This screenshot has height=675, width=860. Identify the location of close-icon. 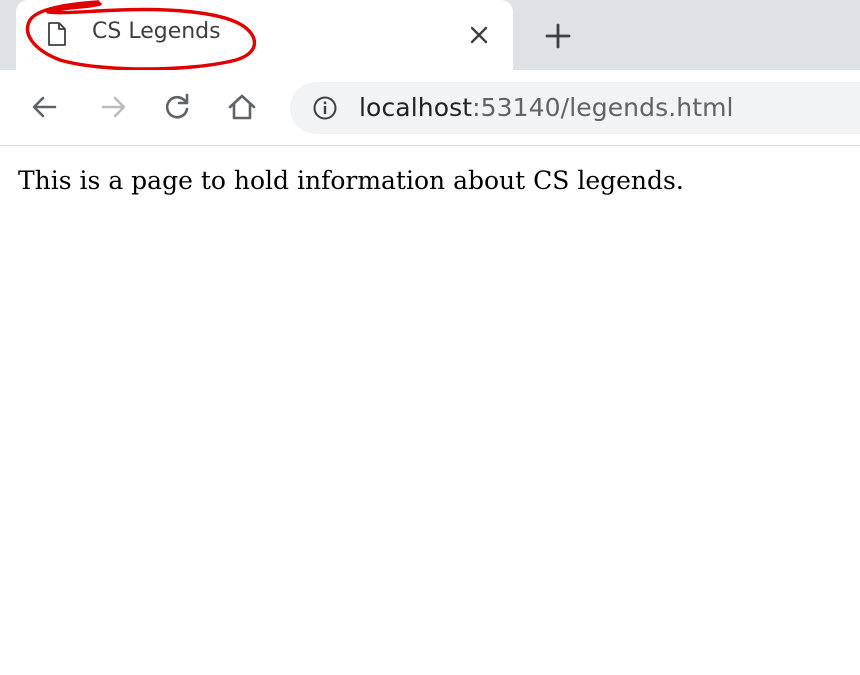
(479, 35).